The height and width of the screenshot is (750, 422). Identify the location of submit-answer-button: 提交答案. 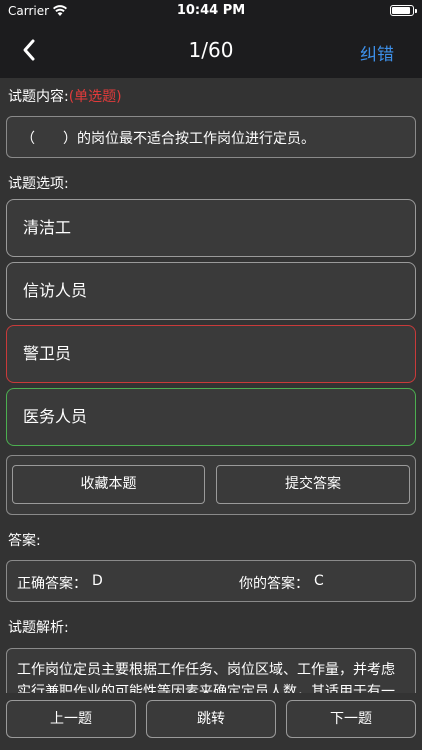
(313, 484).